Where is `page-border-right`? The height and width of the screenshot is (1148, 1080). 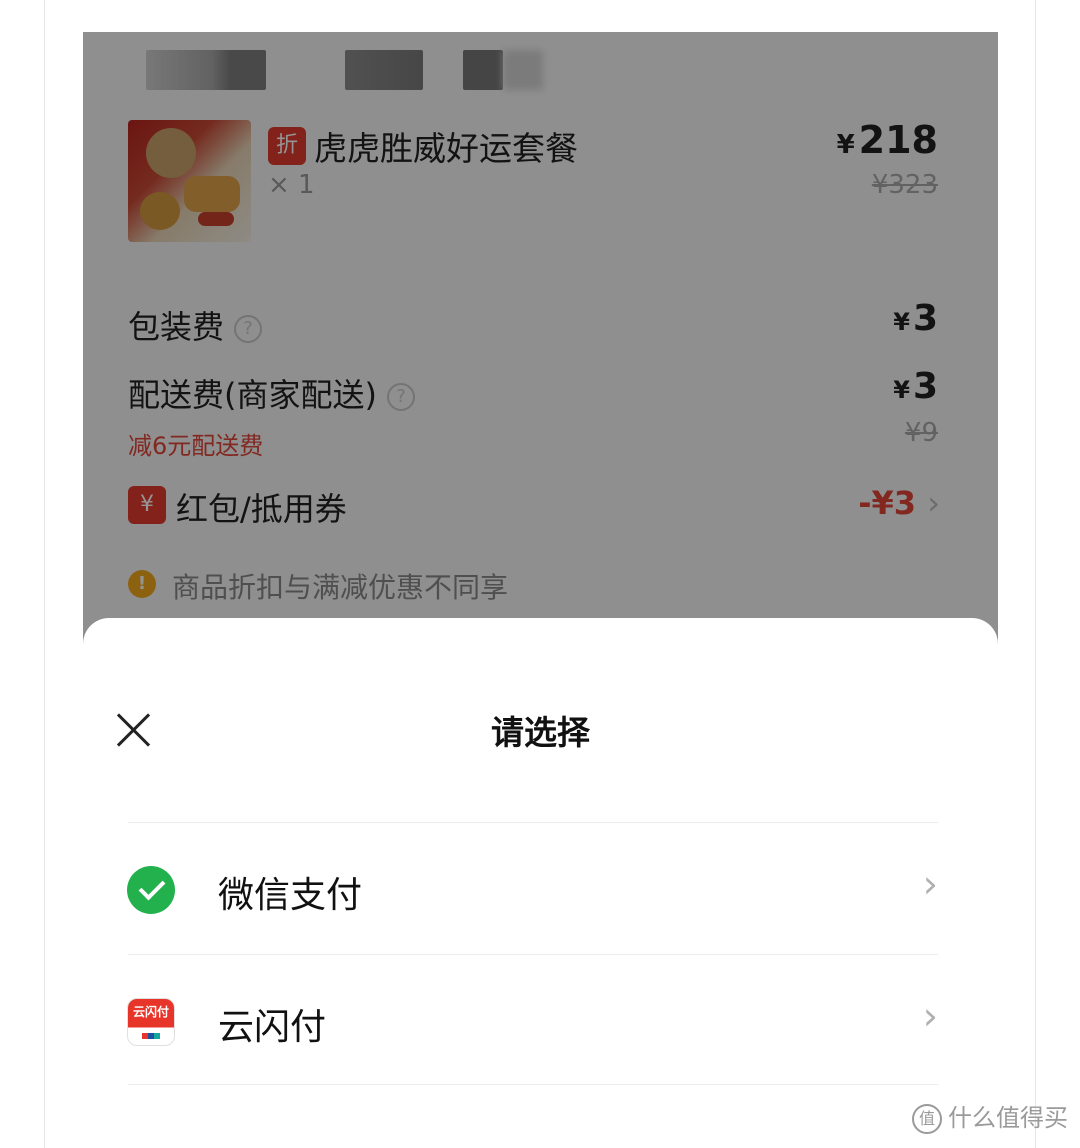 page-border-right is located at coordinates (1035, 574).